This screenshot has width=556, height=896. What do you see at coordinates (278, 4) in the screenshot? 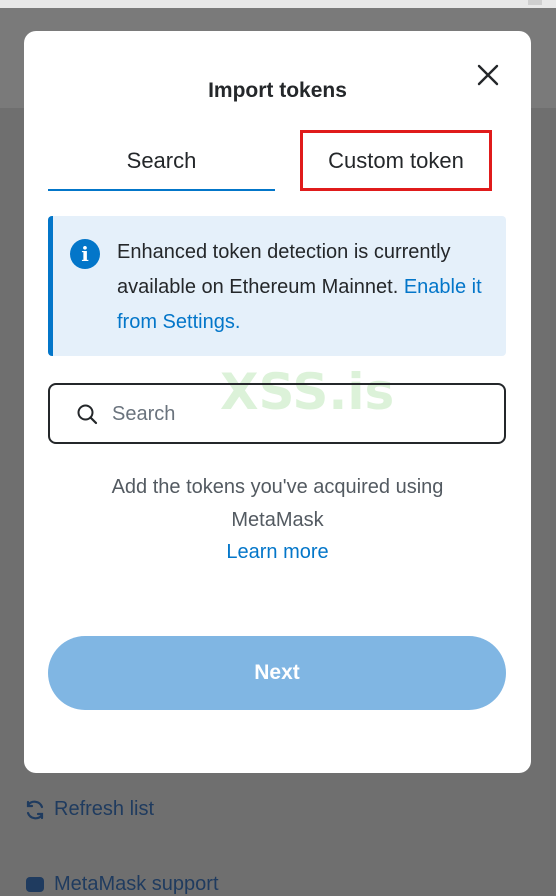
I see `top-strip` at bounding box center [278, 4].